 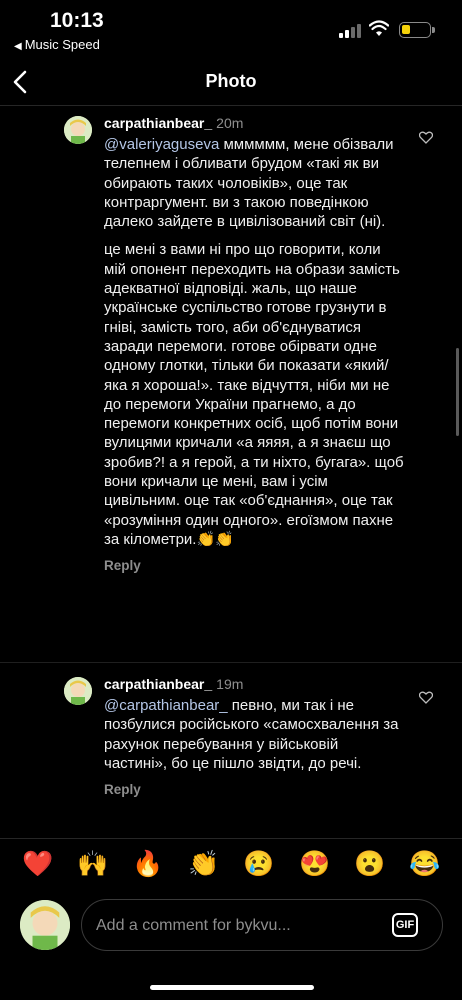 What do you see at coordinates (232, 987) in the screenshot?
I see `home-indicator` at bounding box center [232, 987].